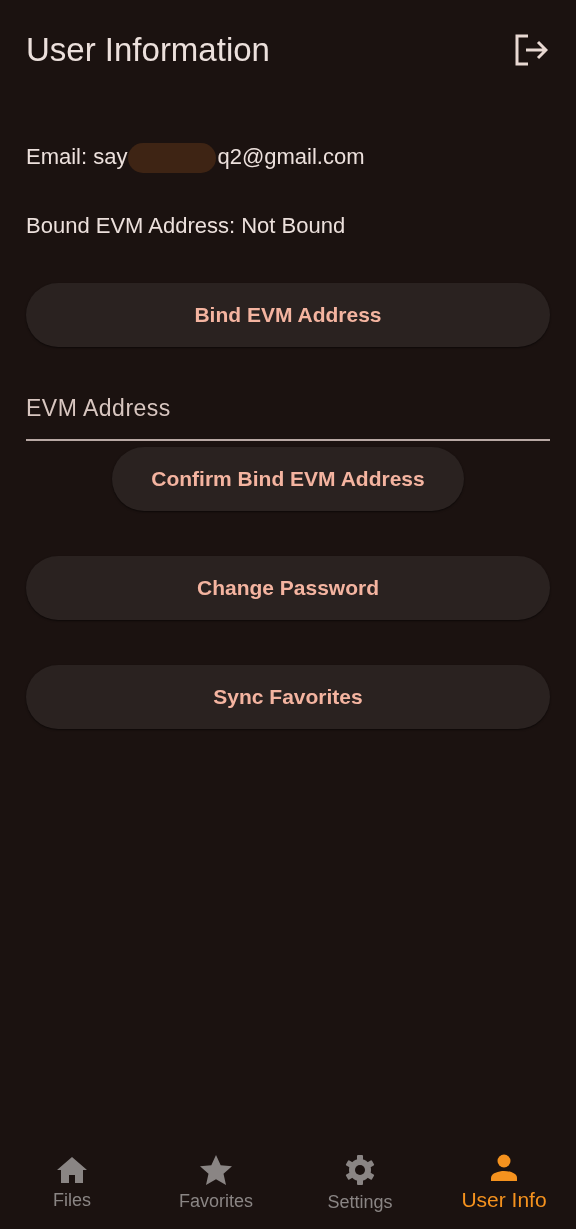  I want to click on nav-tab: Settings, so click(360, 1183).